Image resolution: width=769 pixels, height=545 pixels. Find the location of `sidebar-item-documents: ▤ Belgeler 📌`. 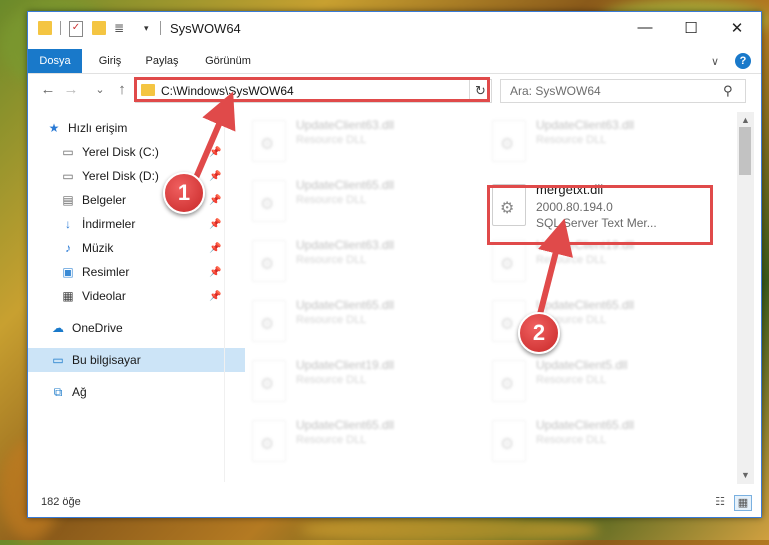

sidebar-item-documents: ▤ Belgeler 📌 is located at coordinates (141, 200).